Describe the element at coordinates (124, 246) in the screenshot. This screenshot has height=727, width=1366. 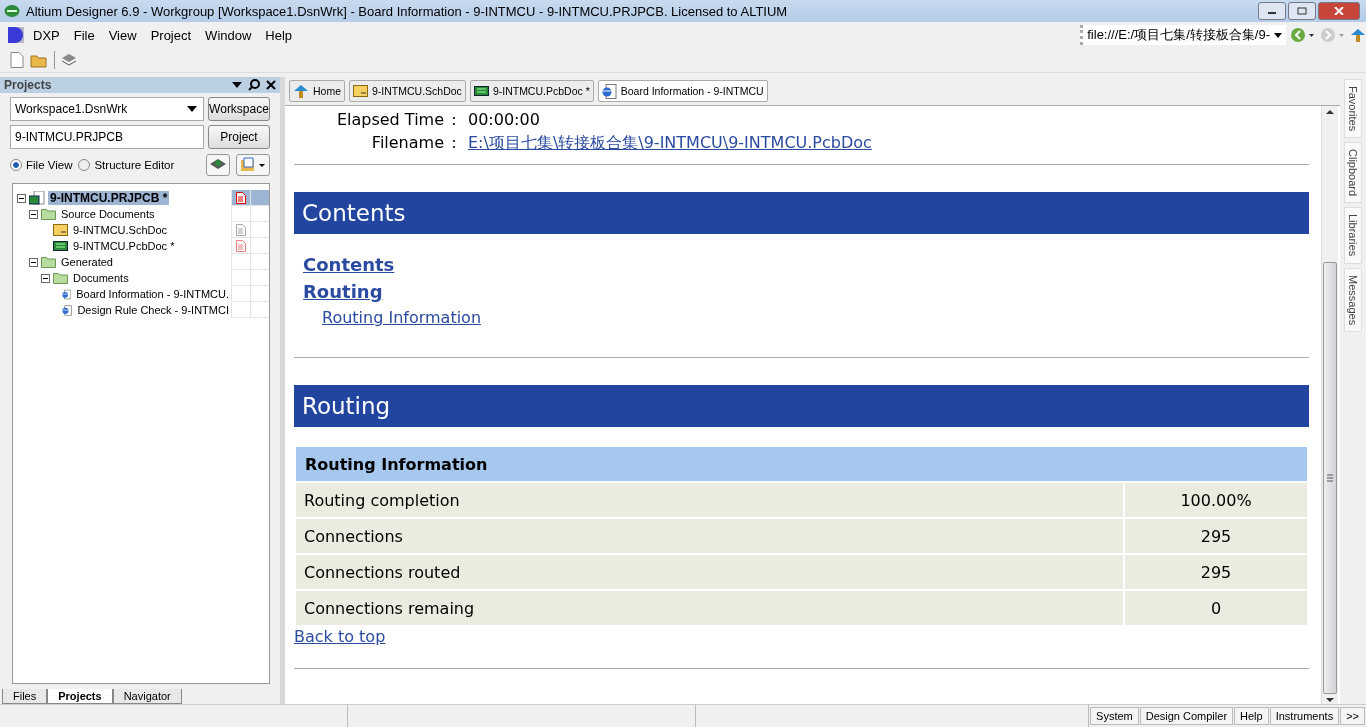
I see `tree-item: 9-INTMCU.PcbDoc *` at that location.